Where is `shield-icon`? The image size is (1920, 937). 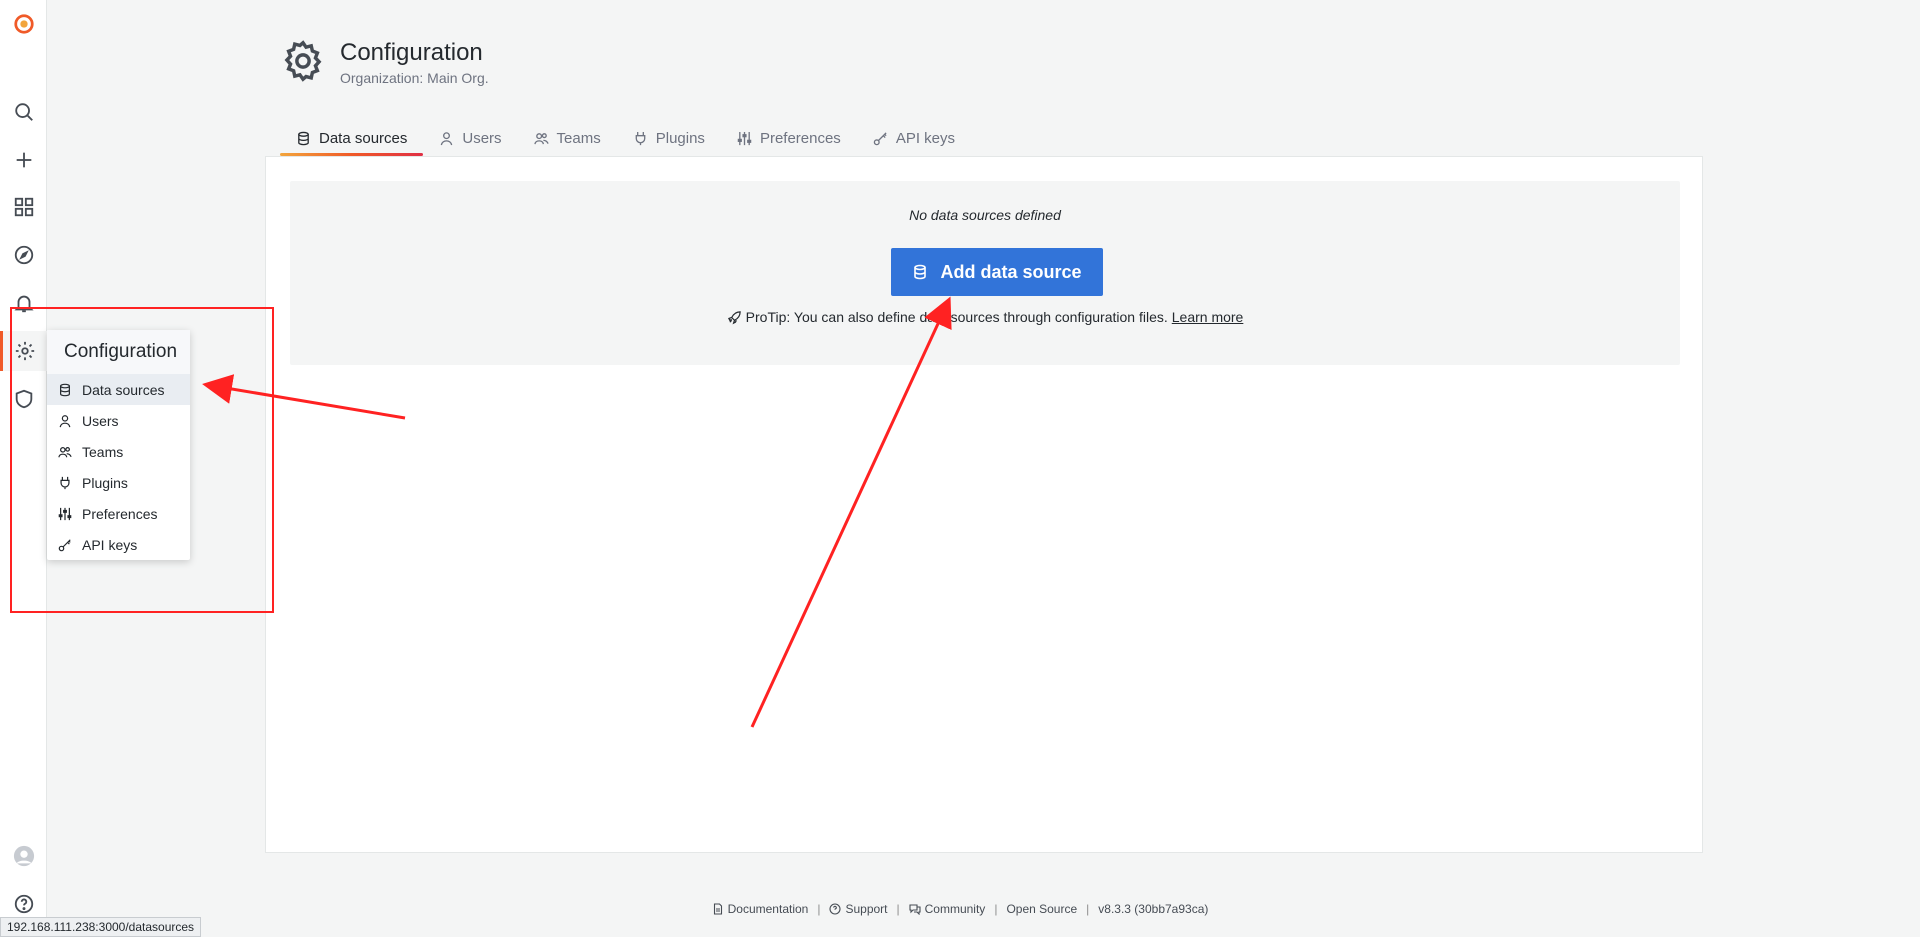
shield-icon is located at coordinates (23, 399).